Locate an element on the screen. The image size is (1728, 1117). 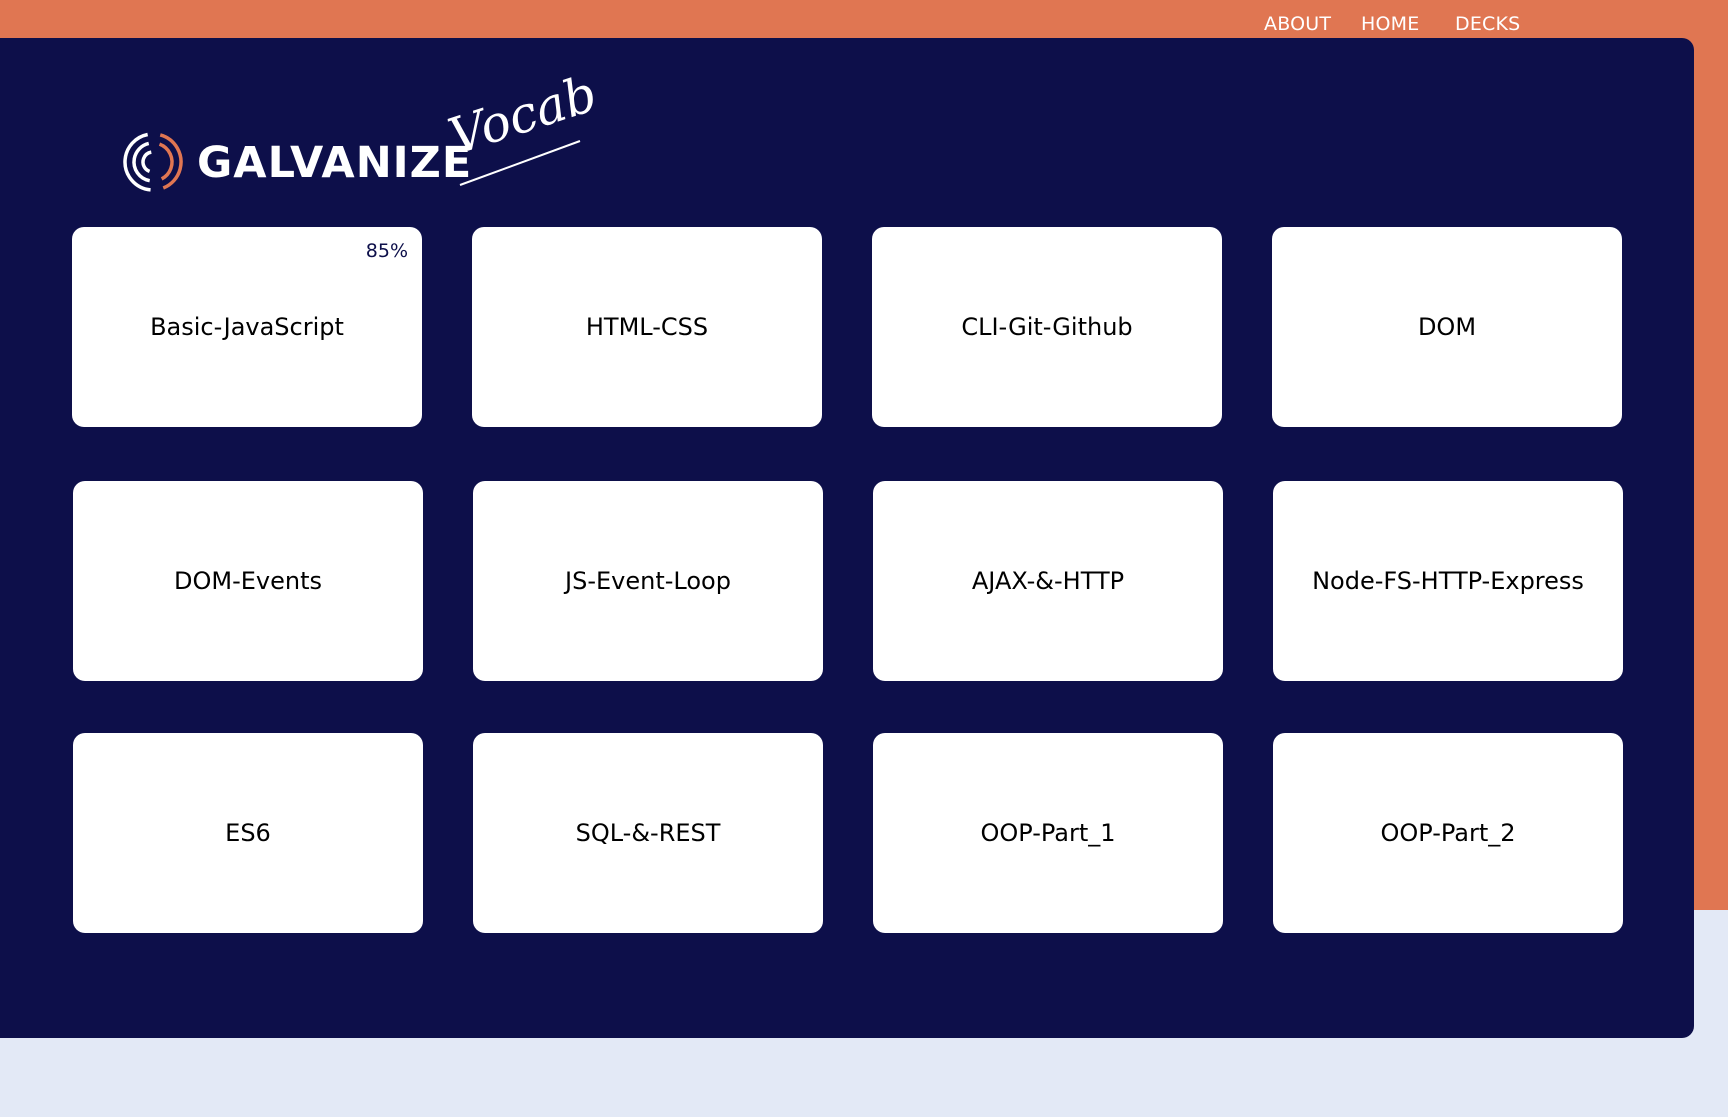
deck-title: ES6 is located at coordinates (248, 833).